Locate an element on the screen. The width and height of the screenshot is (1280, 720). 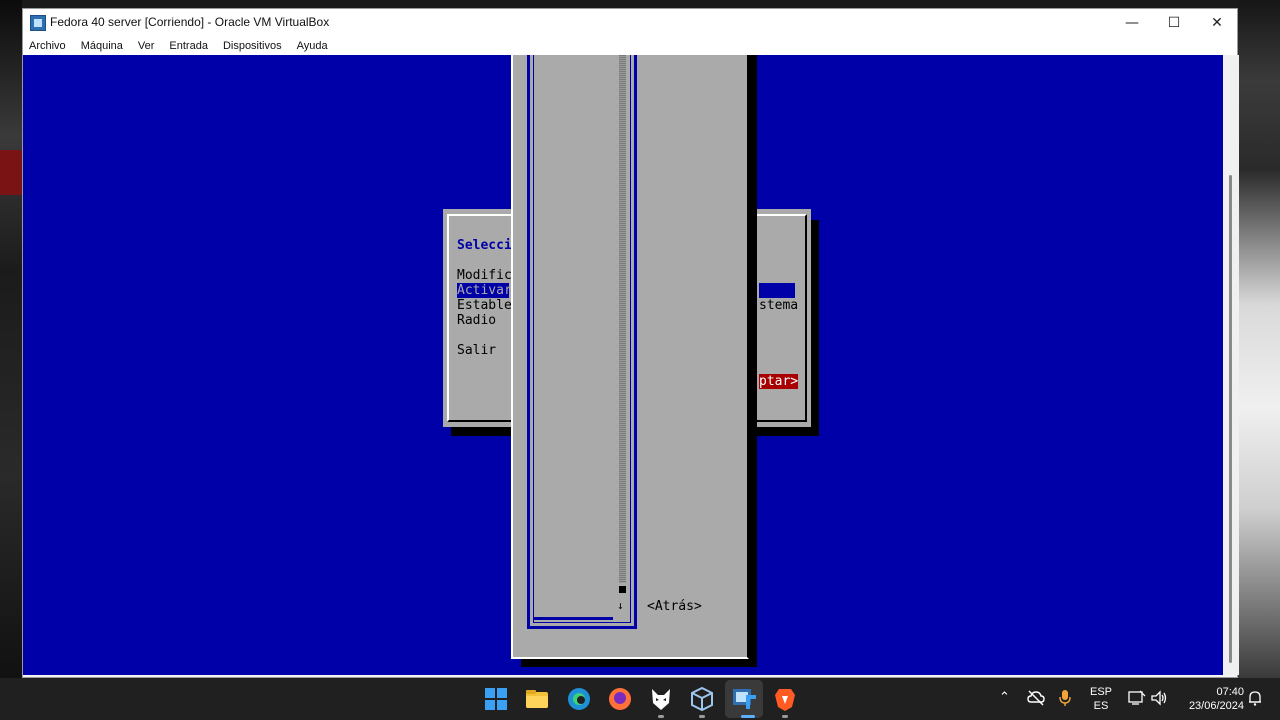
menu-option-activate: Activar is located at coordinates (484, 290).